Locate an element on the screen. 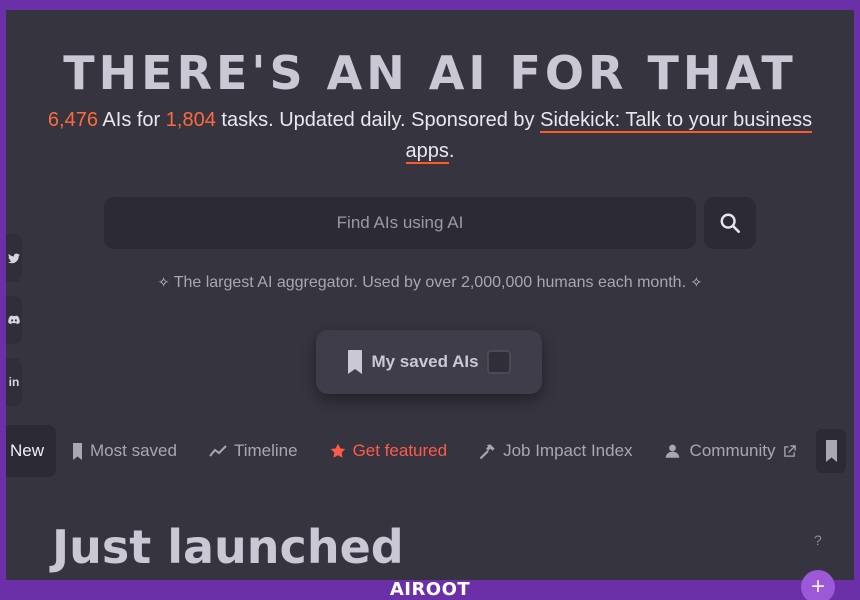  plus-icon: + is located at coordinates (817, 586).